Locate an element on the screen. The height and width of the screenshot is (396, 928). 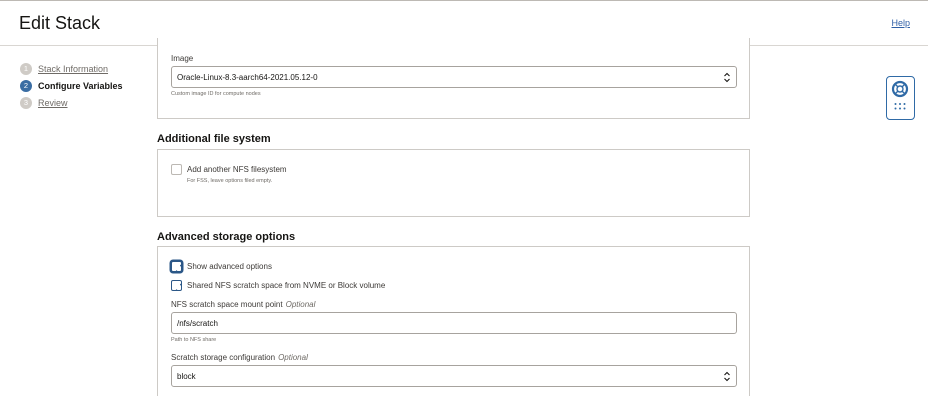
storage-title: Advanced storage options is located at coordinates (226, 237).